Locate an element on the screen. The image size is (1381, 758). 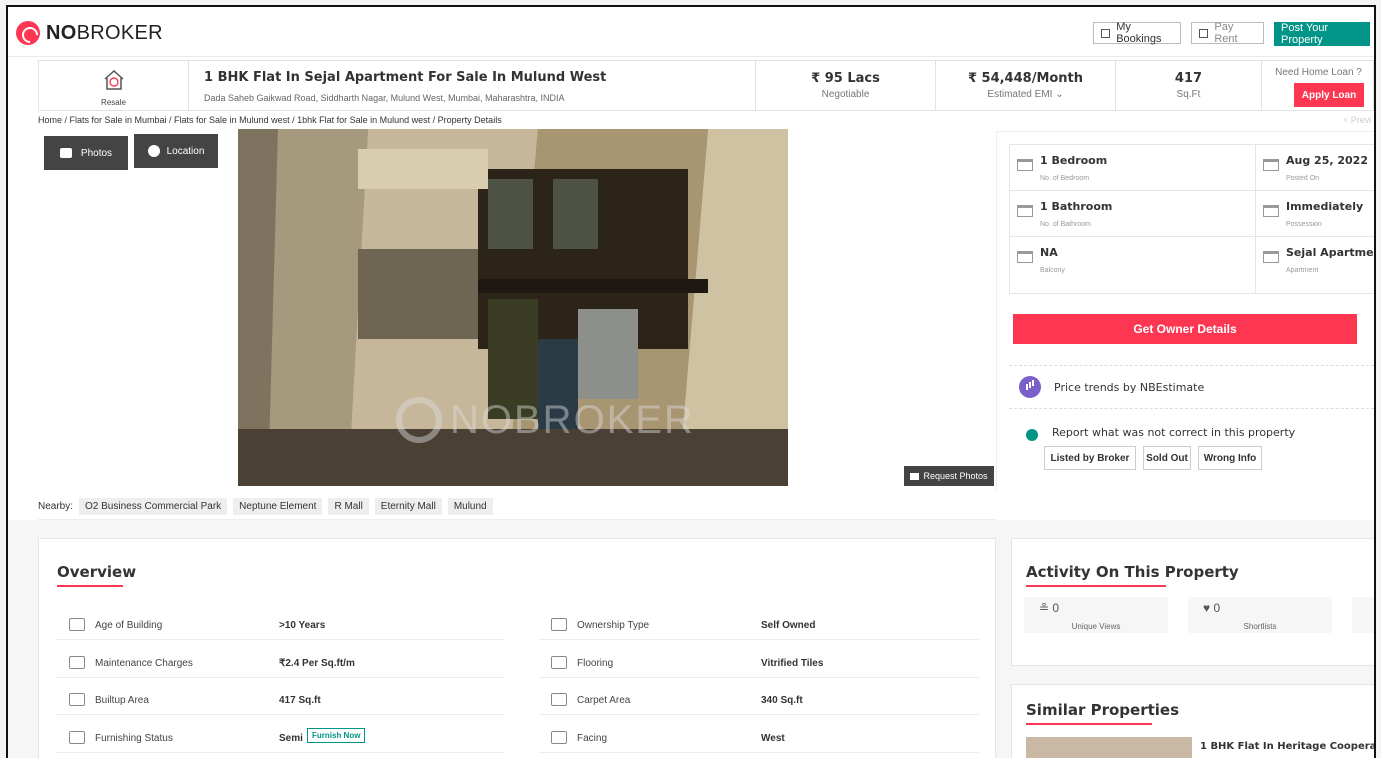
calendar-icon is located at coordinates (1271, 165).